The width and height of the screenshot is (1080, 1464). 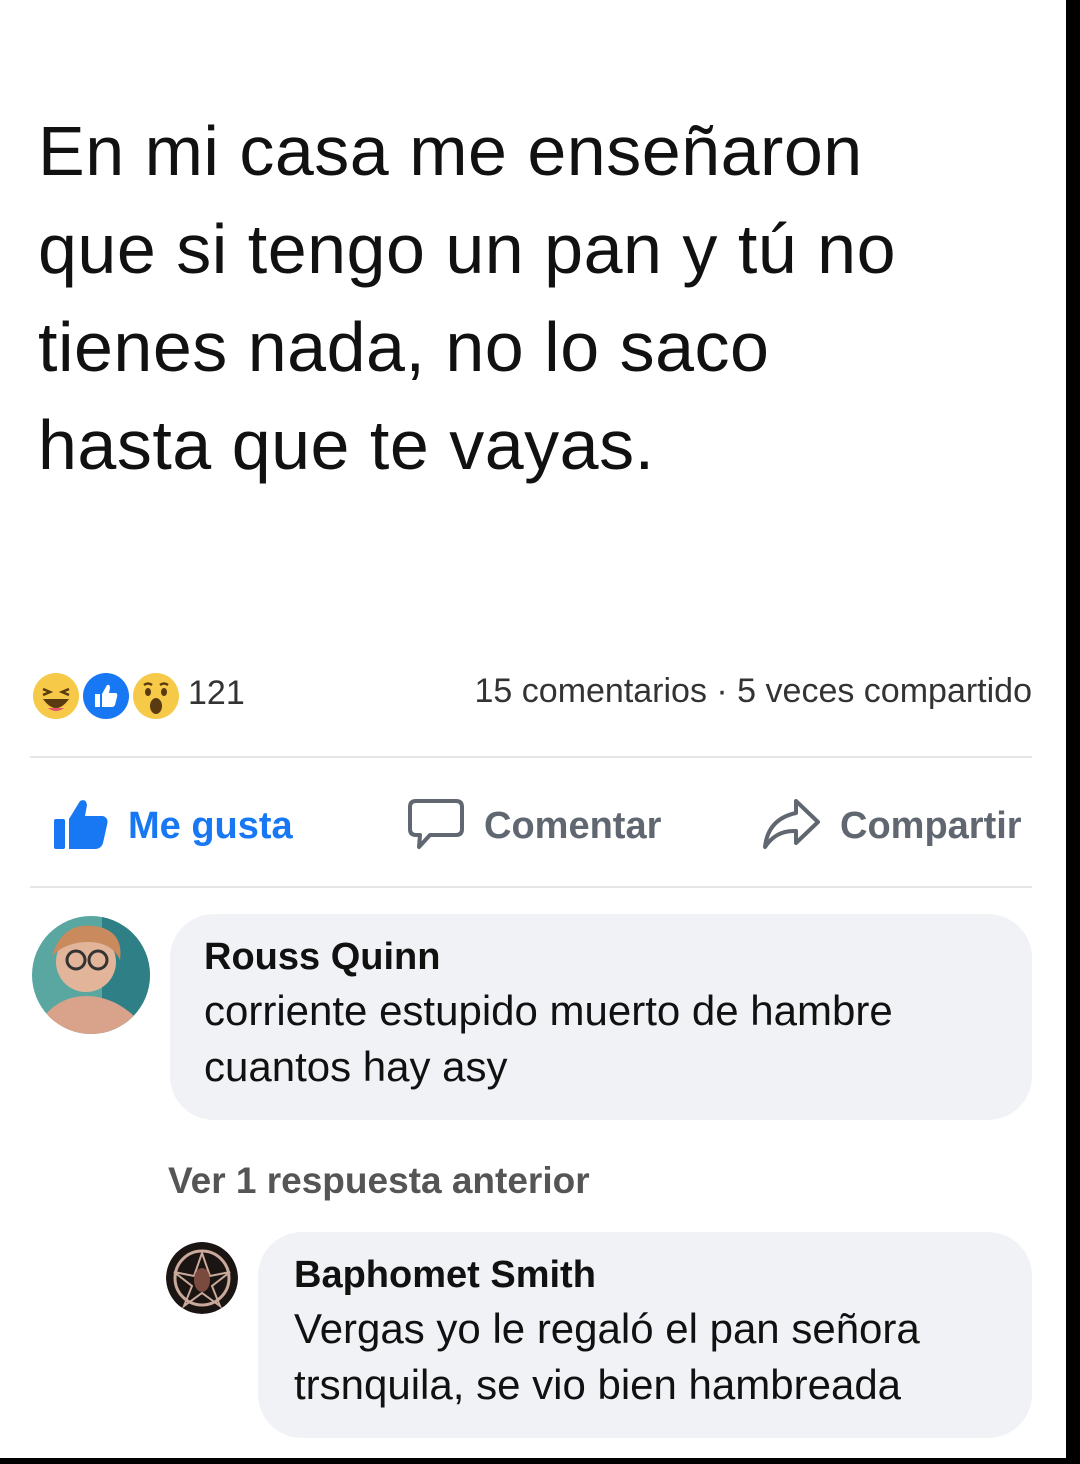 What do you see at coordinates (210, 825) in the screenshot?
I see `like-label: Me gusta` at bounding box center [210, 825].